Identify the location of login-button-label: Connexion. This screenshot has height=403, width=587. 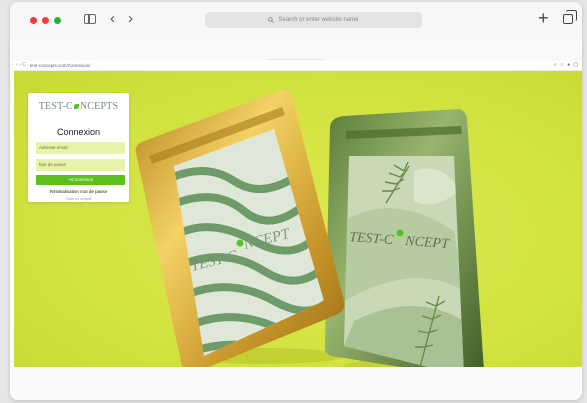
(82, 179).